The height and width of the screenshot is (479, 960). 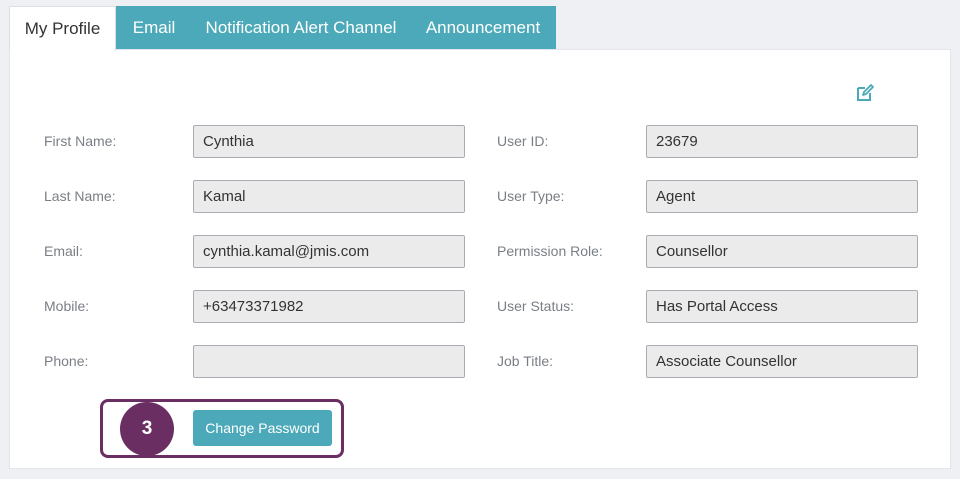 What do you see at coordinates (329, 251) in the screenshot?
I see `email-field` at bounding box center [329, 251].